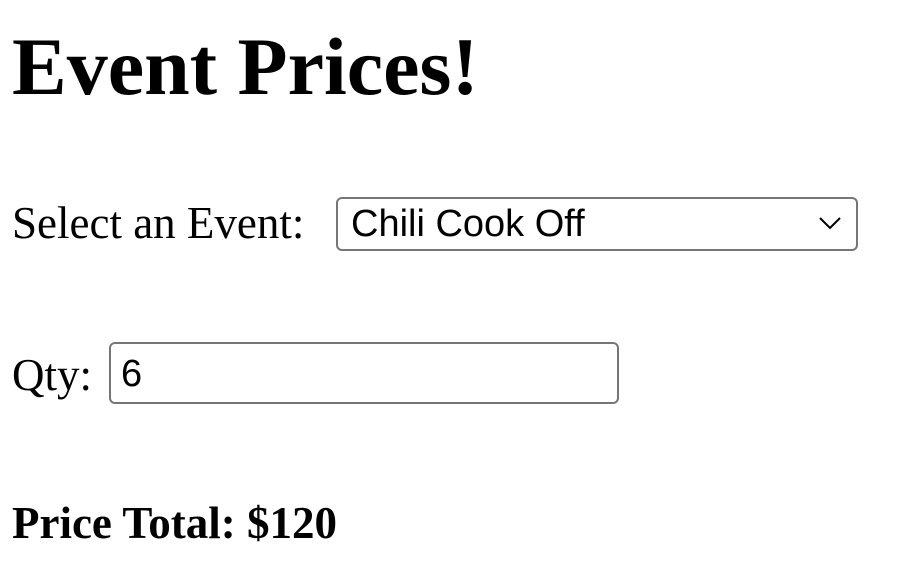 This screenshot has height=570, width=924. Describe the element at coordinates (468, 224) in the screenshot. I see `event-select-value: Chili Cook Off` at that location.